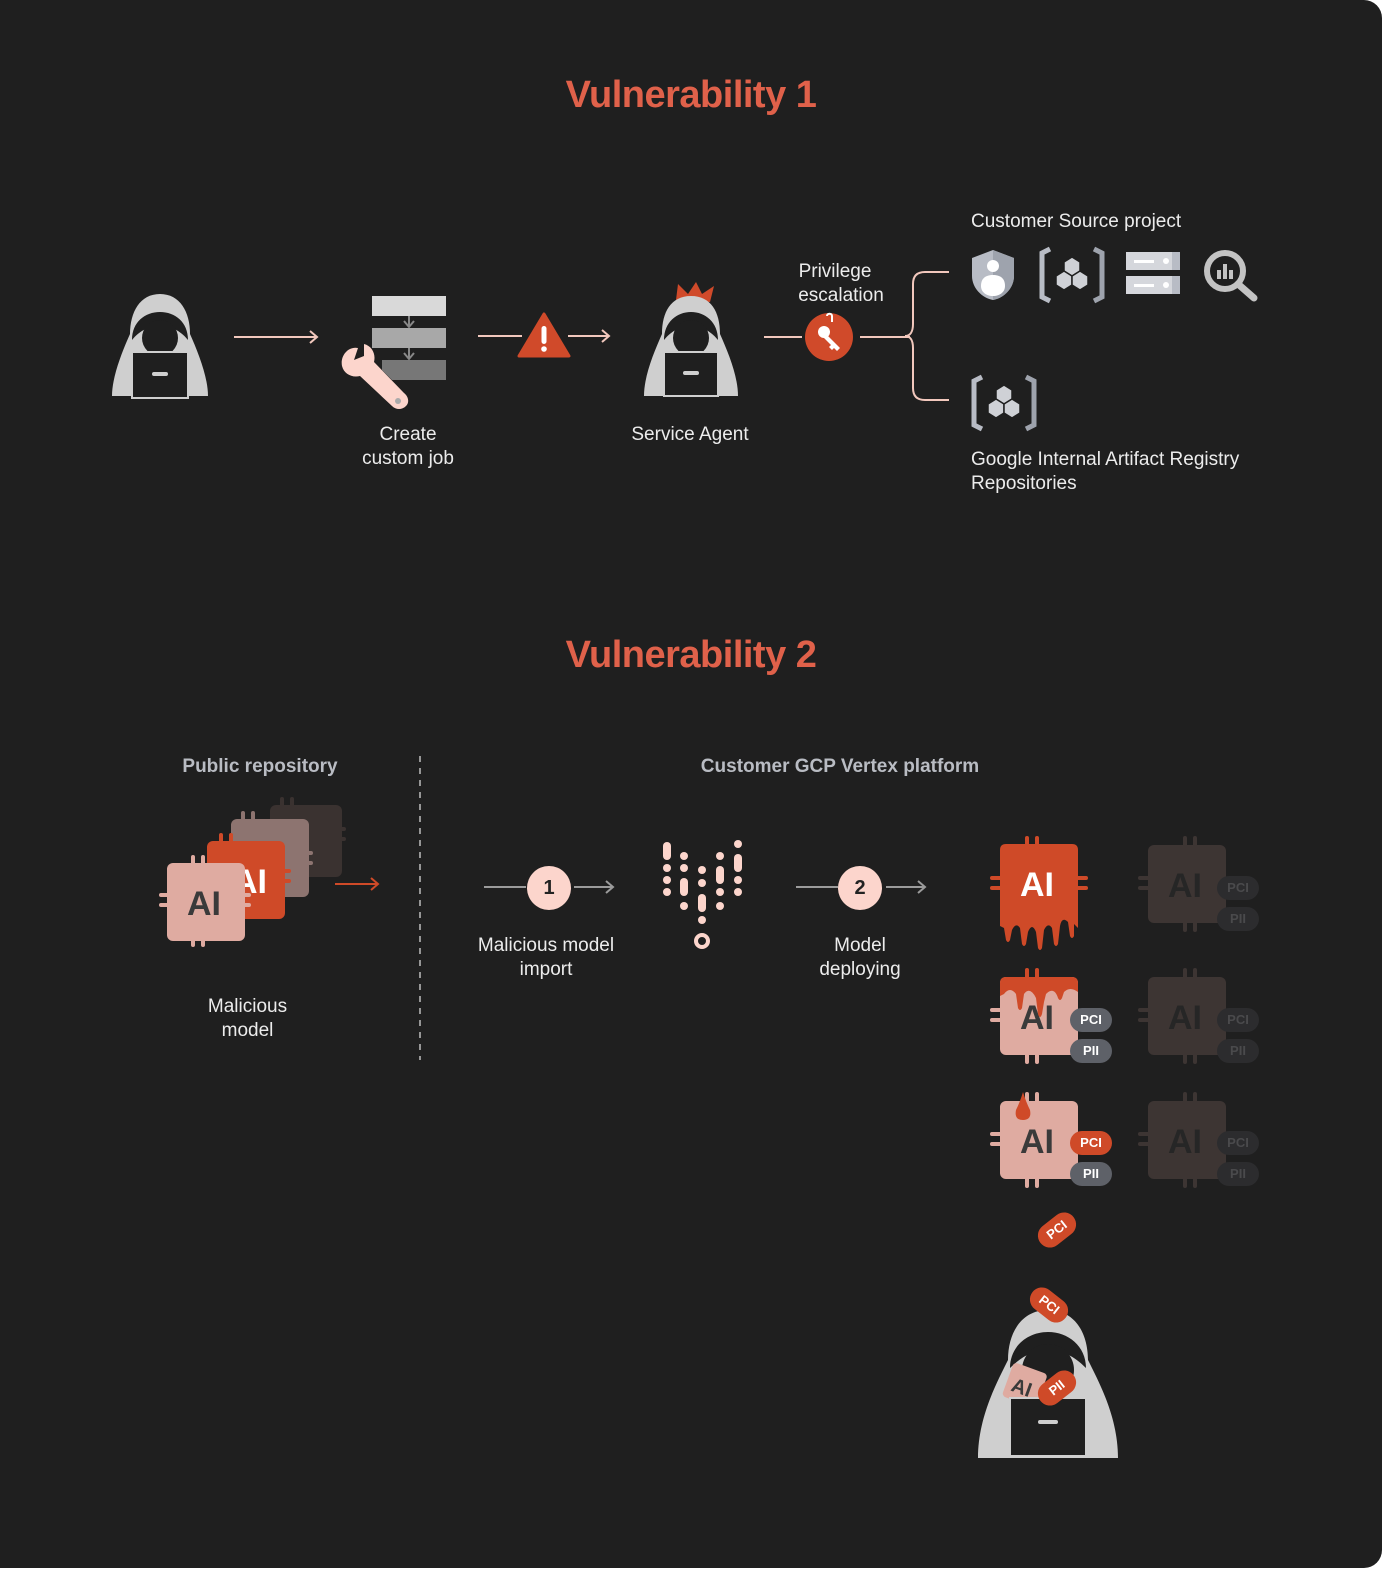  What do you see at coordinates (247, 1006) in the screenshot?
I see `label-line: Malicious` at bounding box center [247, 1006].